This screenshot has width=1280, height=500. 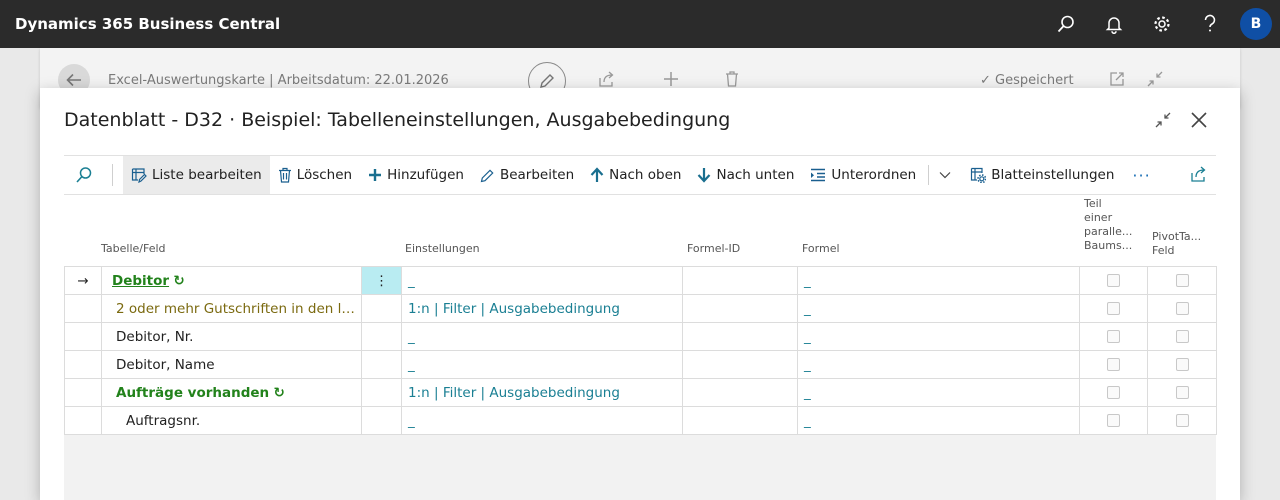 What do you see at coordinates (207, 175) in the screenshot?
I see `edit-list-label: Liste bearbeiten` at bounding box center [207, 175].